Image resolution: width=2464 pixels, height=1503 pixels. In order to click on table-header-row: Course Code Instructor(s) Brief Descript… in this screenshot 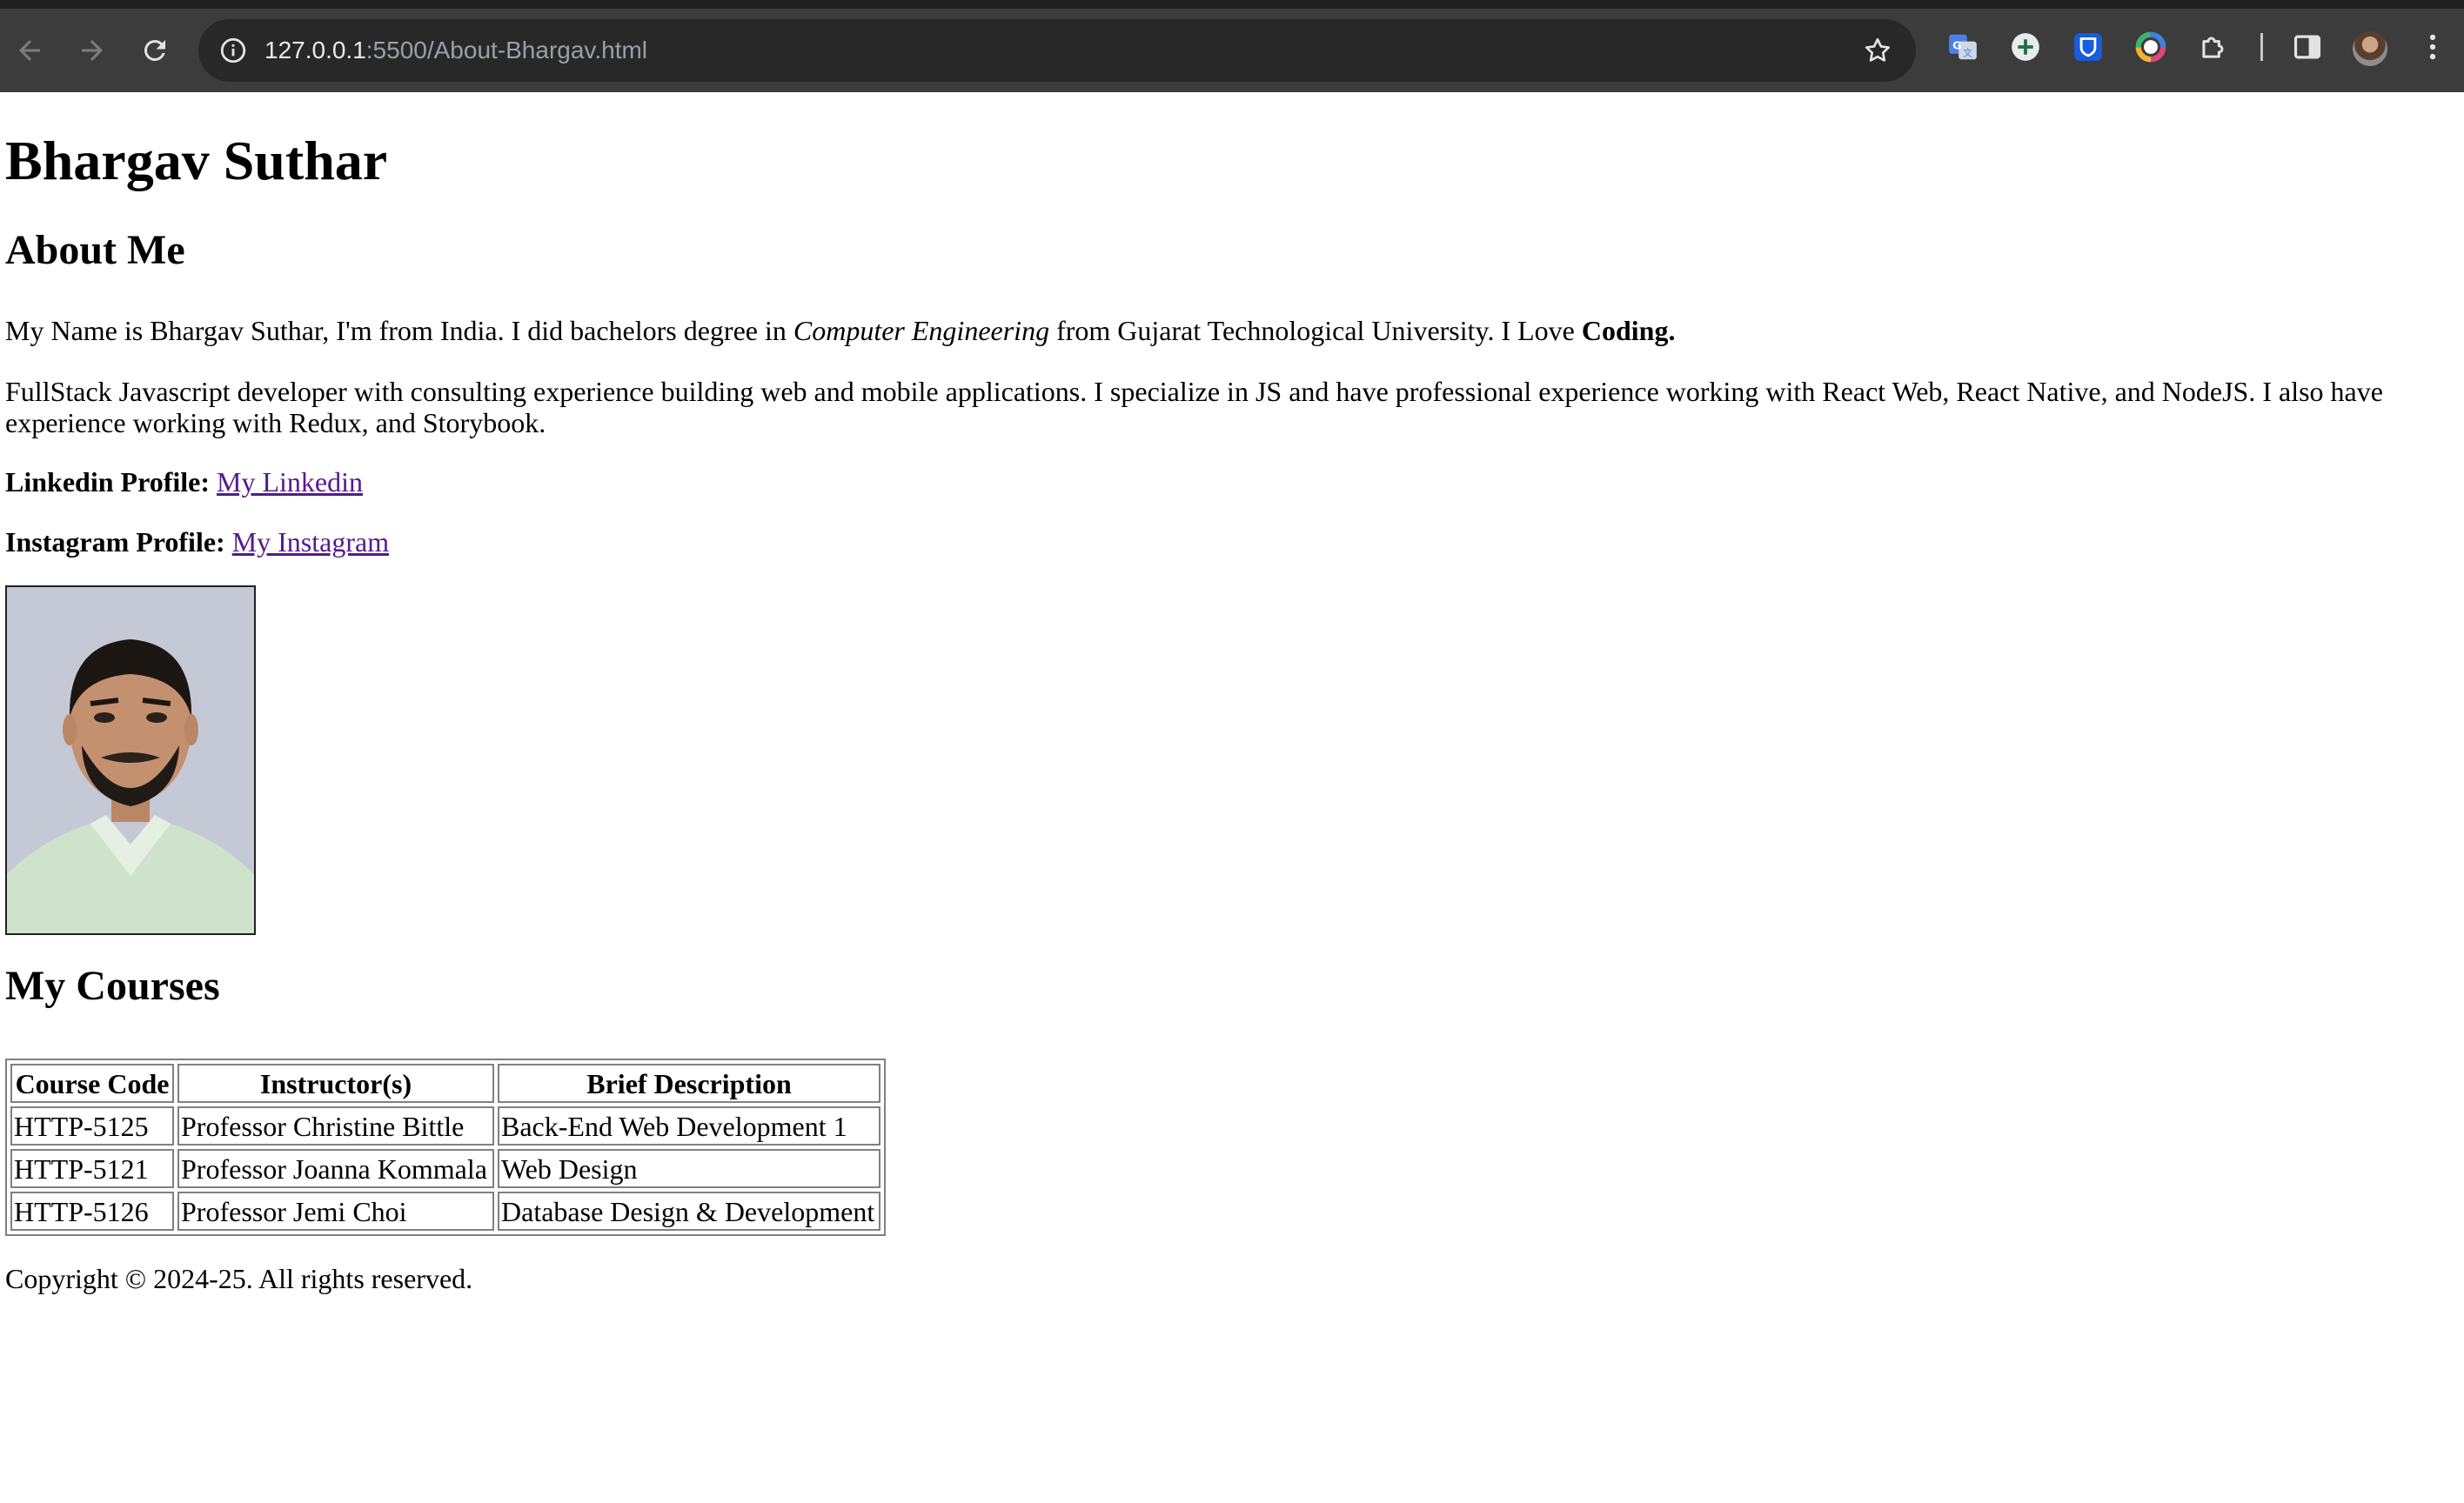, I will do `click(445, 1083)`.